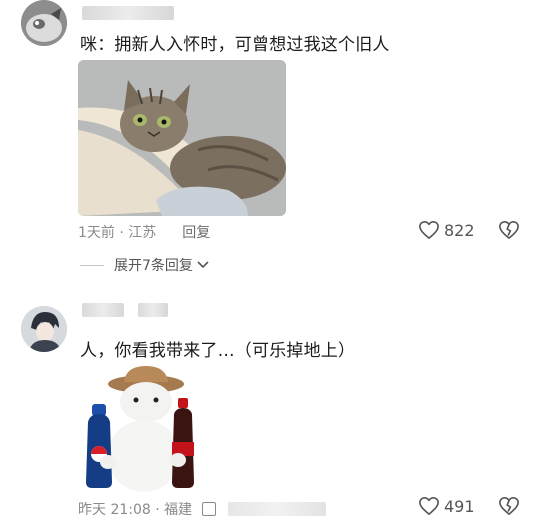  I want to click on like-count: 491, so click(459, 506).